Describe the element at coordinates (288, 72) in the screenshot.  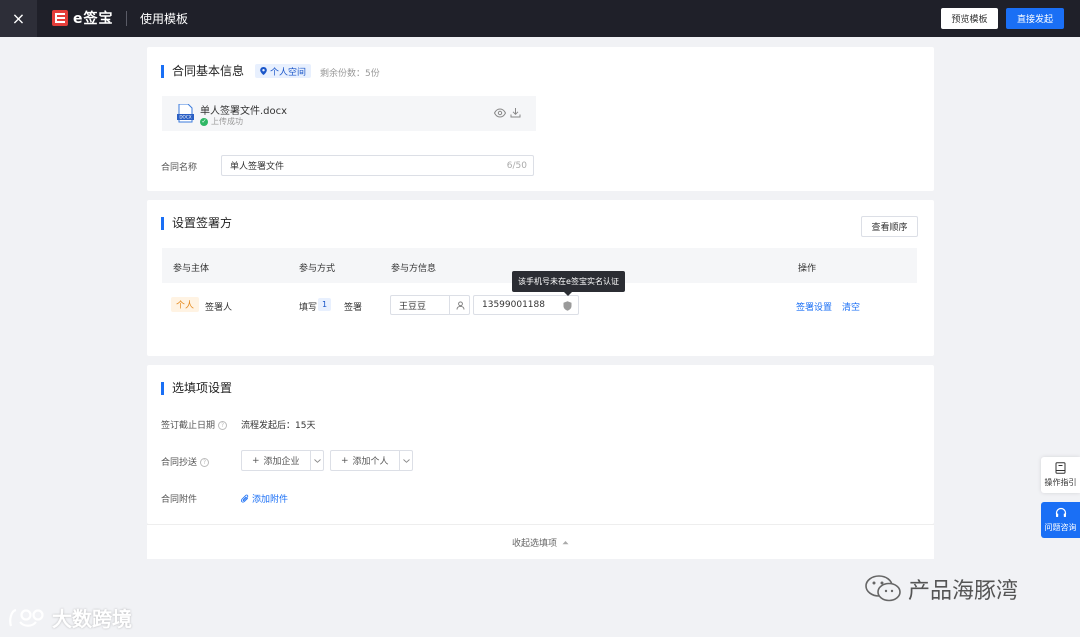
I see `space-badge-label: 个人空间` at that location.